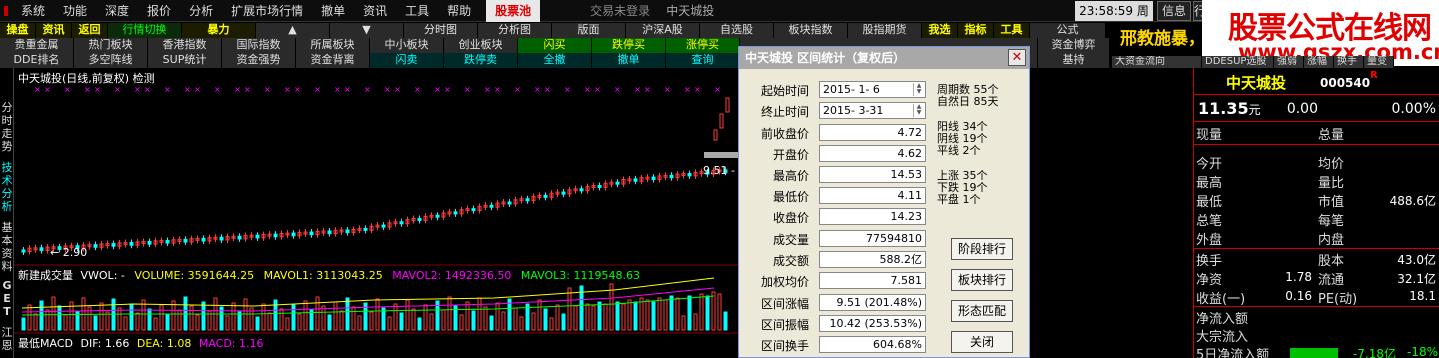  Describe the element at coordinates (18, 30) in the screenshot. I see `tb-trade: 操盘` at that location.